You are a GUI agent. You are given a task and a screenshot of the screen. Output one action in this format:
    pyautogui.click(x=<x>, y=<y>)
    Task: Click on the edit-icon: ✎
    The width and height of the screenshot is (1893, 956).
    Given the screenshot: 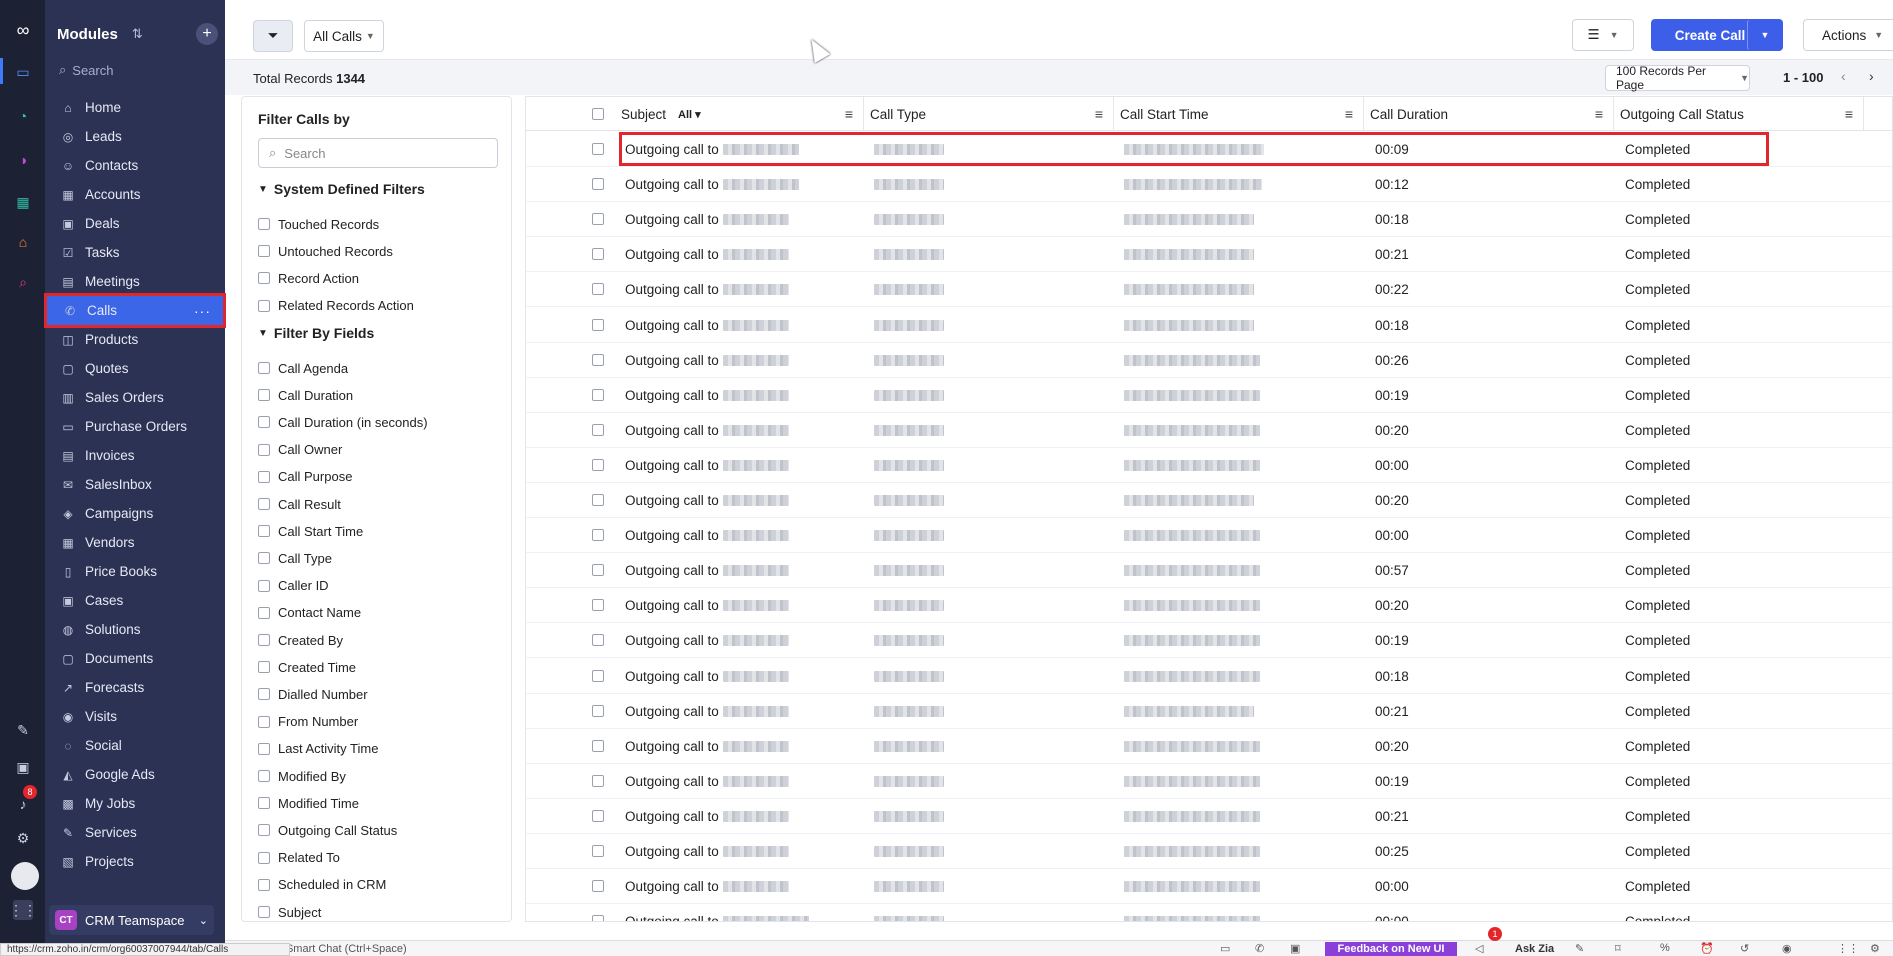 What is the action you would take?
    pyautogui.click(x=1579, y=948)
    